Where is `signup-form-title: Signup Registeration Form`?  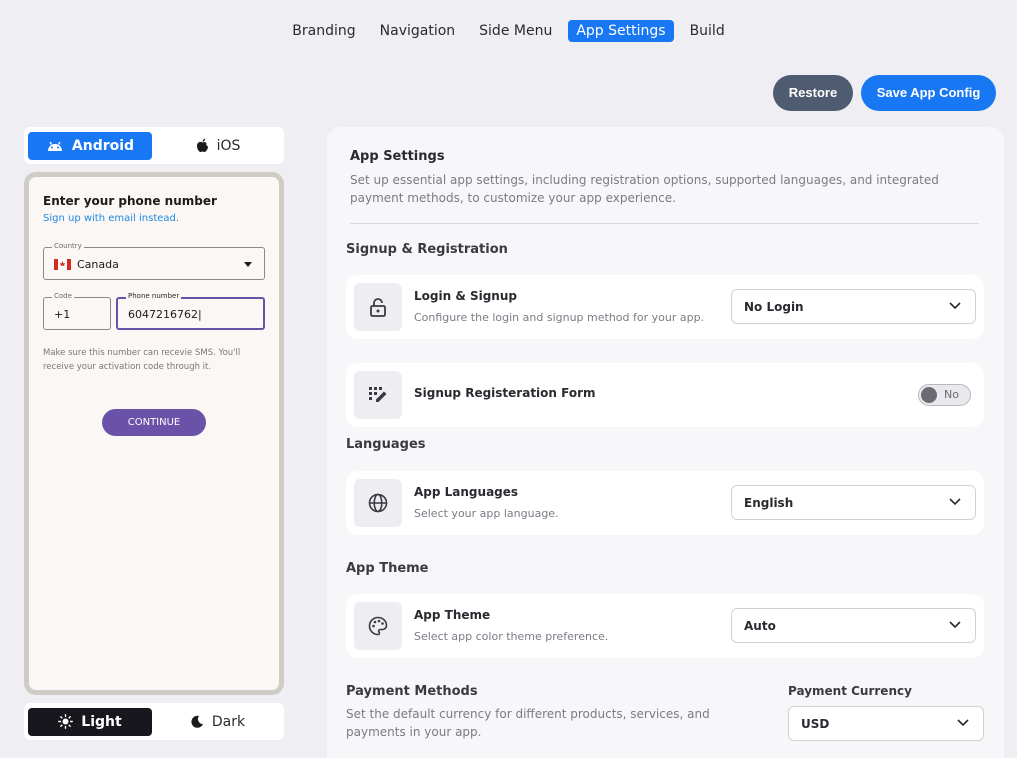
signup-form-title: Signup Registeration Form is located at coordinates (505, 393).